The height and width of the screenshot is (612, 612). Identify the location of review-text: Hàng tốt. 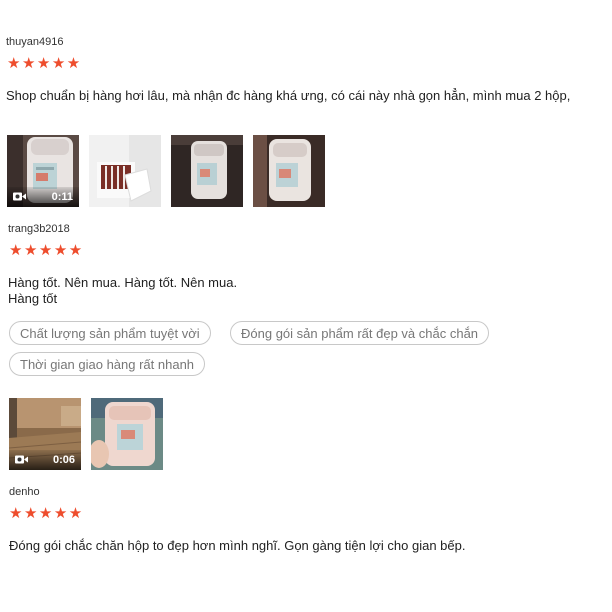
(33, 298).